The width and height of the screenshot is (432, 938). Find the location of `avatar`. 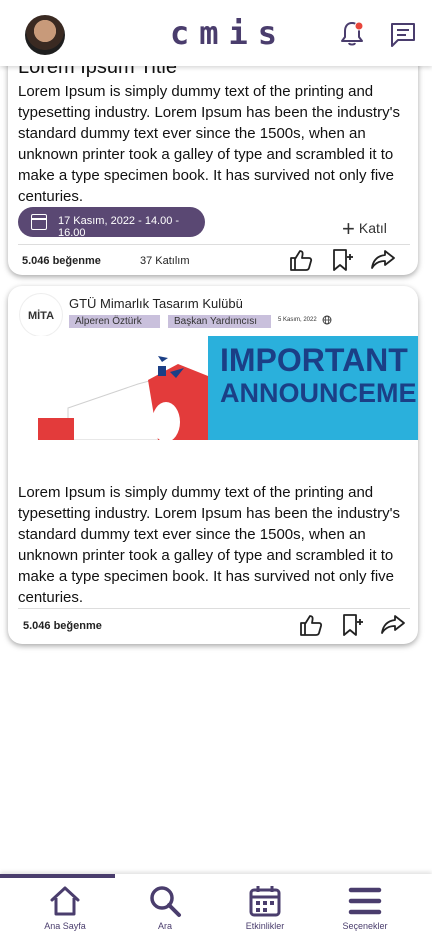

avatar is located at coordinates (45, 35).